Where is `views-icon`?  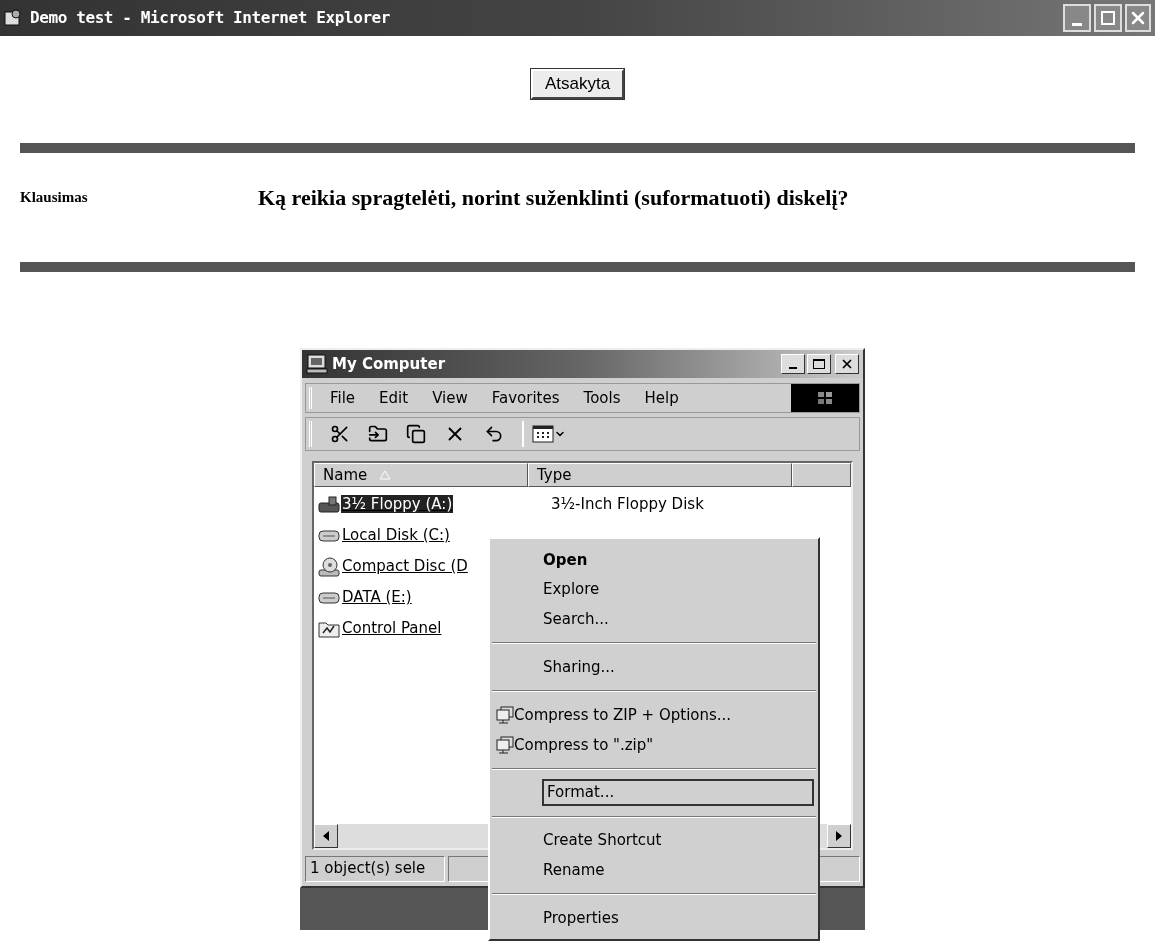 views-icon is located at coordinates (549, 434).